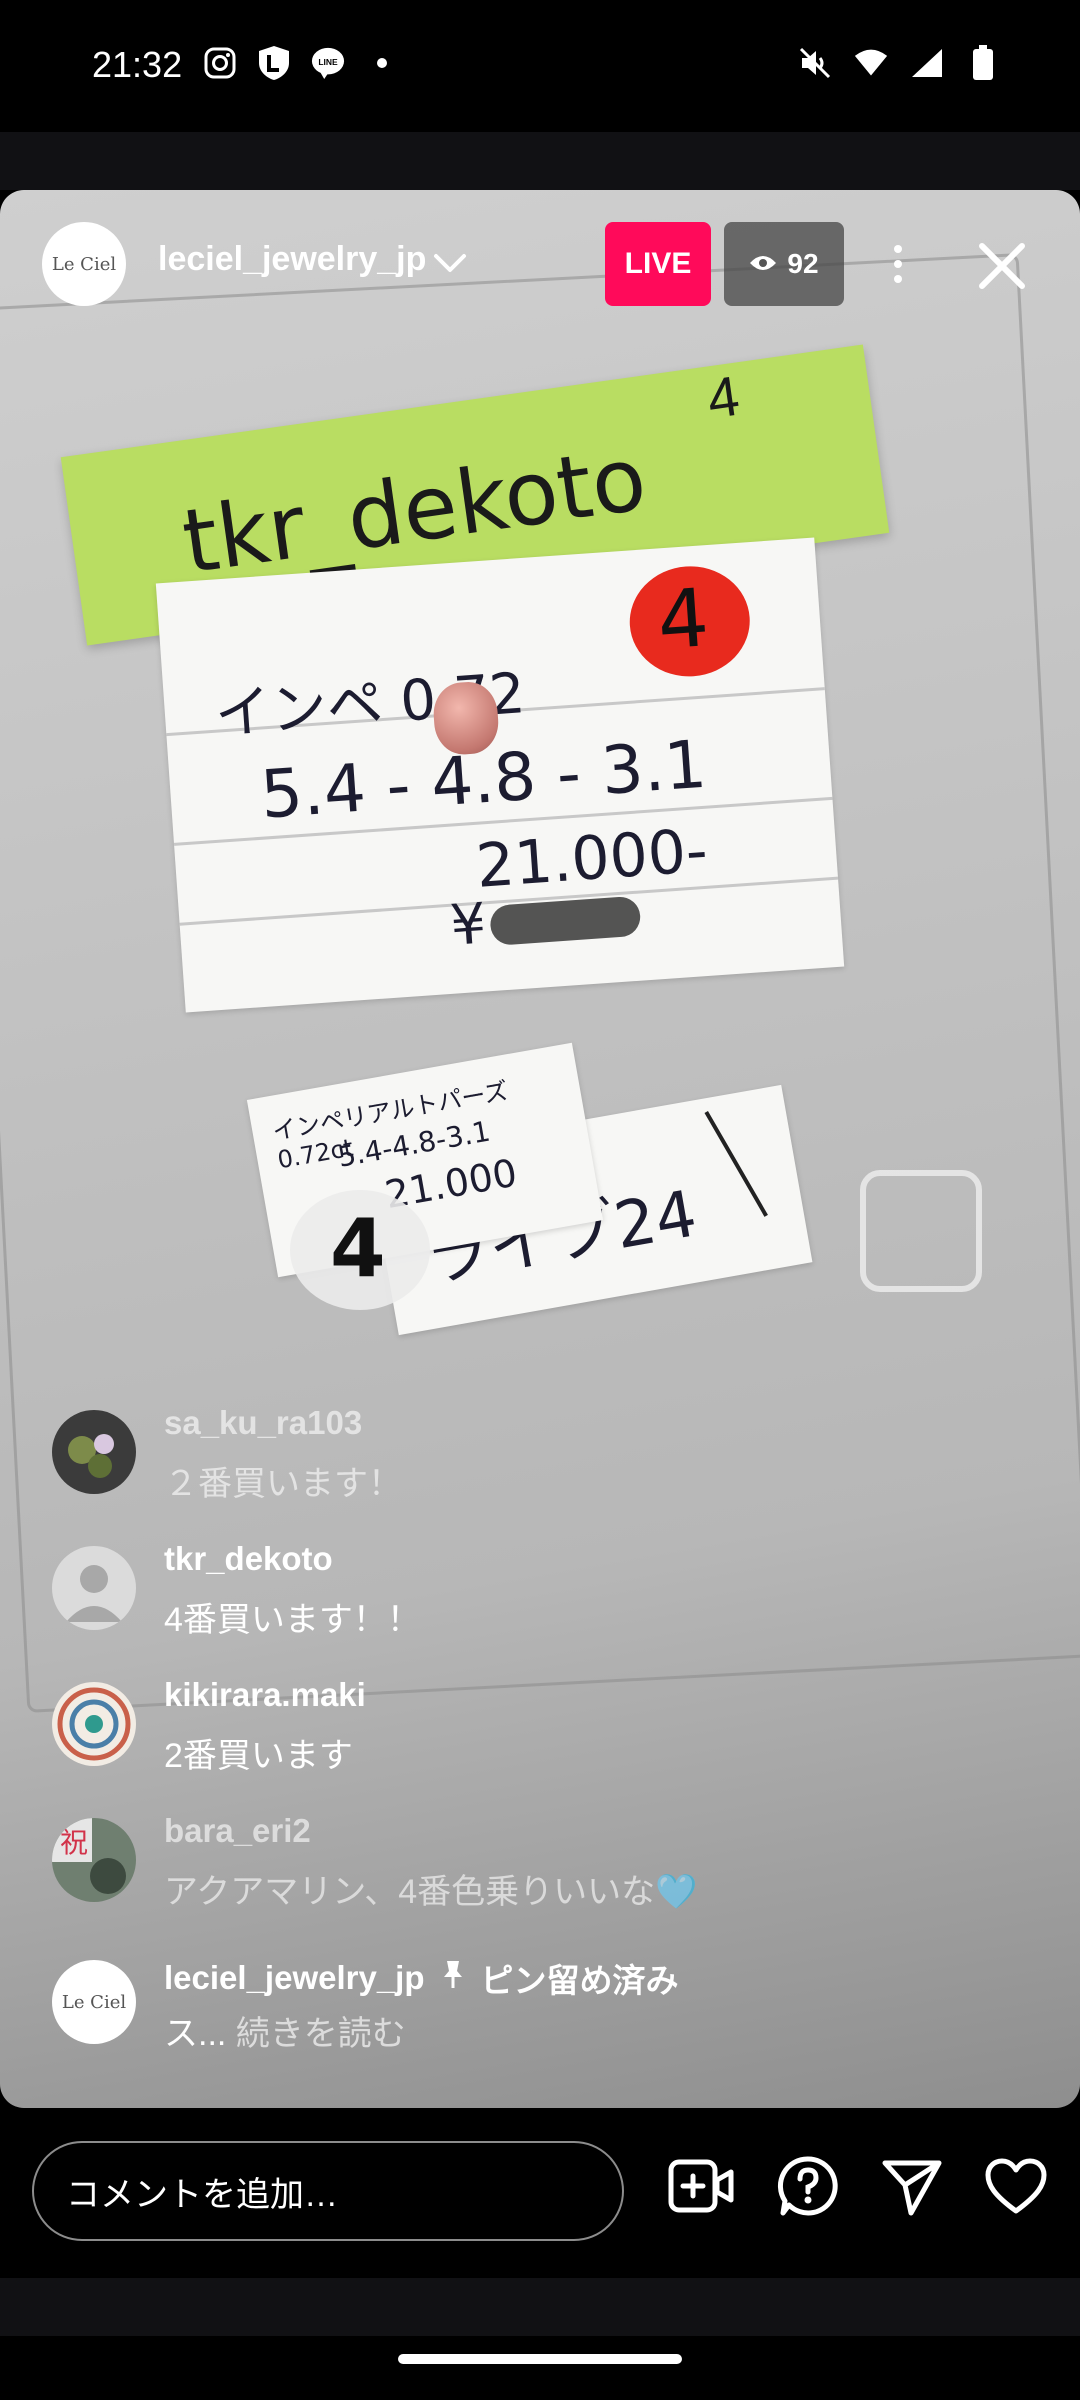 Image resolution: width=1080 pixels, height=2400 pixels. I want to click on comment-text: アクアマリン、4番色乗りいいな🩵, so click(431, 1892).